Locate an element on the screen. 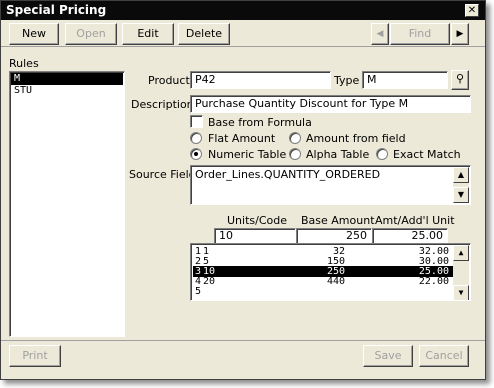 The width and height of the screenshot is (494, 388). search-icon: ⚲ is located at coordinates (460, 78).